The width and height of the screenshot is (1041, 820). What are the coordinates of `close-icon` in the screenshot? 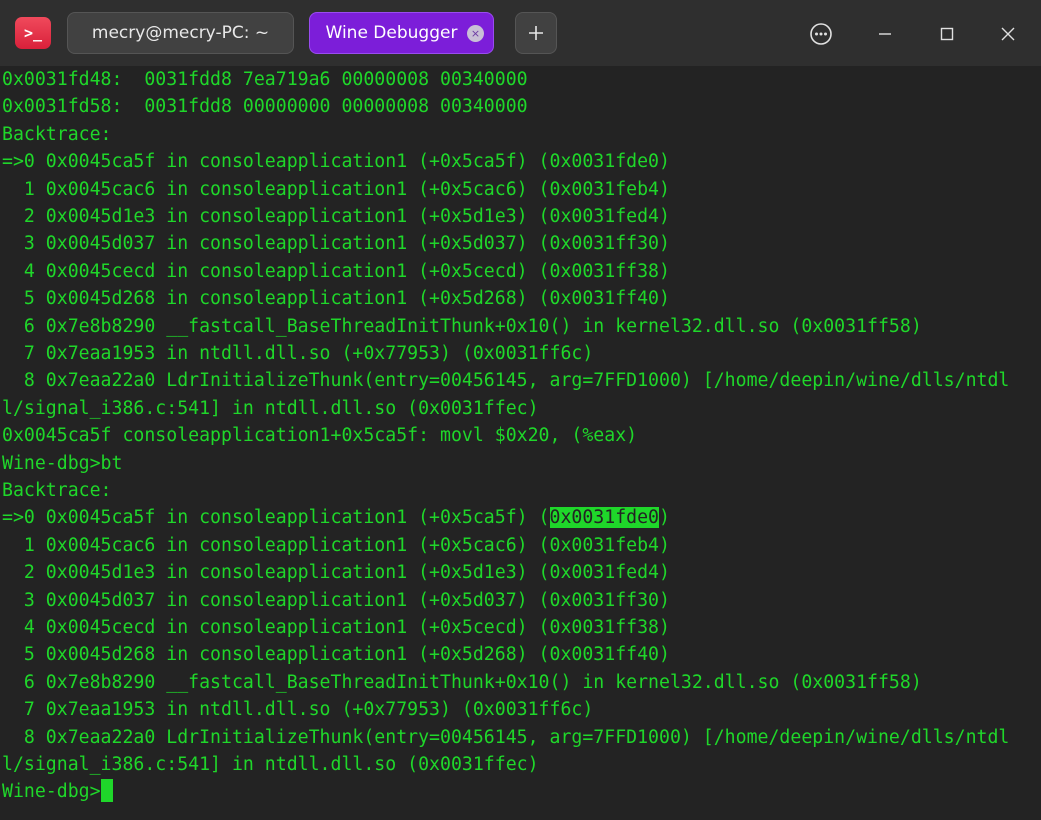 It's located at (1008, 34).